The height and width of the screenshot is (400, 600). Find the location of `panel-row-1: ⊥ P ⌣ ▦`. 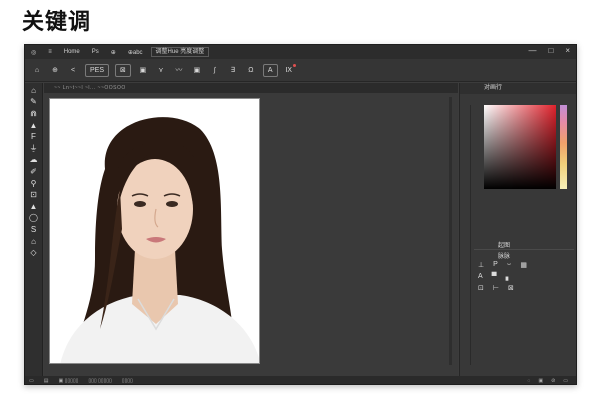

panel-row-1: ⊥ P ⌣ ▦ is located at coordinates (502, 265).